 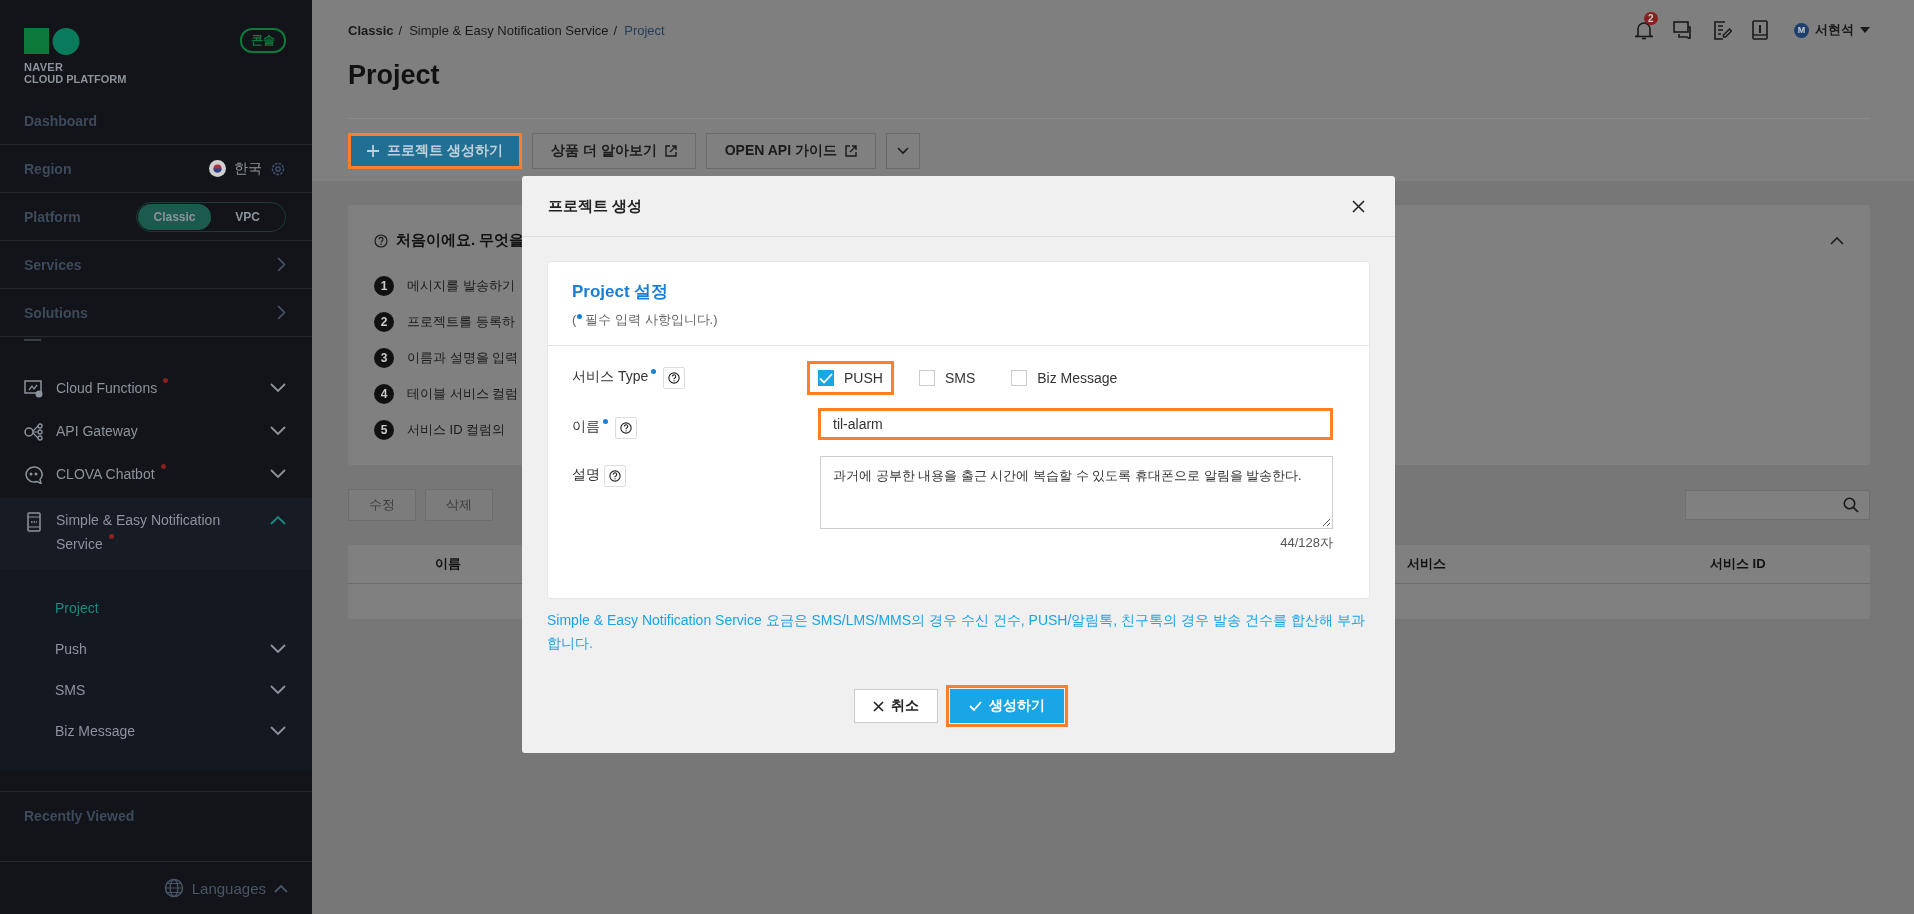 I want to click on menu-label: Cloud Functions, so click(x=157, y=388).